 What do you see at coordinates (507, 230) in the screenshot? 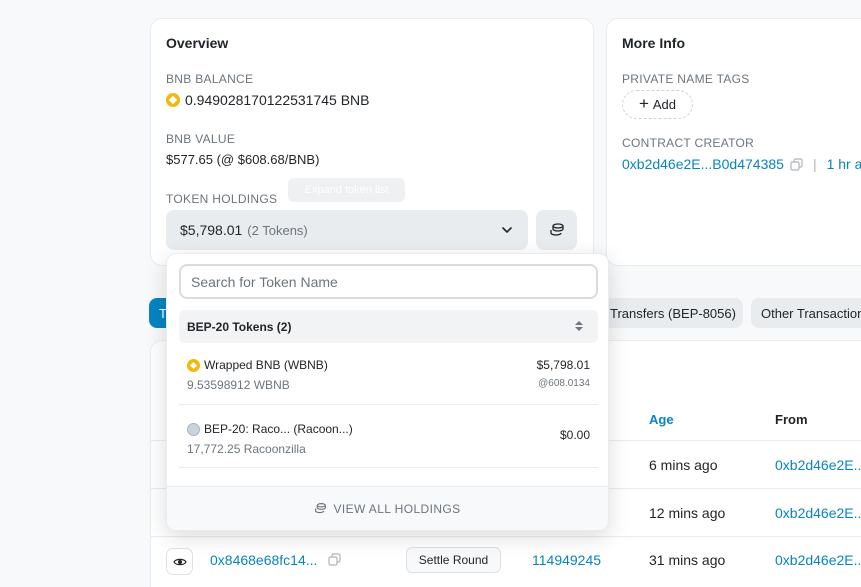
I see `chevron-down-icon` at bounding box center [507, 230].